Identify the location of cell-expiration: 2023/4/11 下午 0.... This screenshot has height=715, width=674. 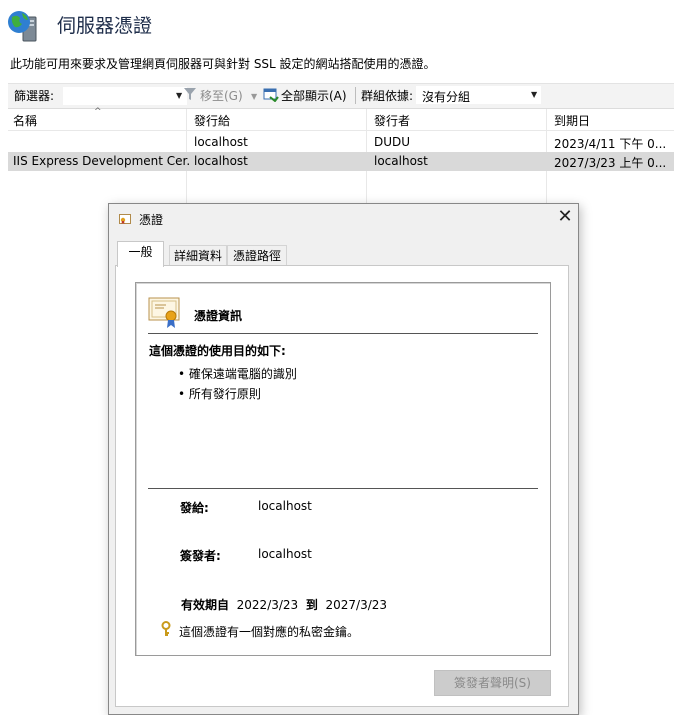
(610, 144).